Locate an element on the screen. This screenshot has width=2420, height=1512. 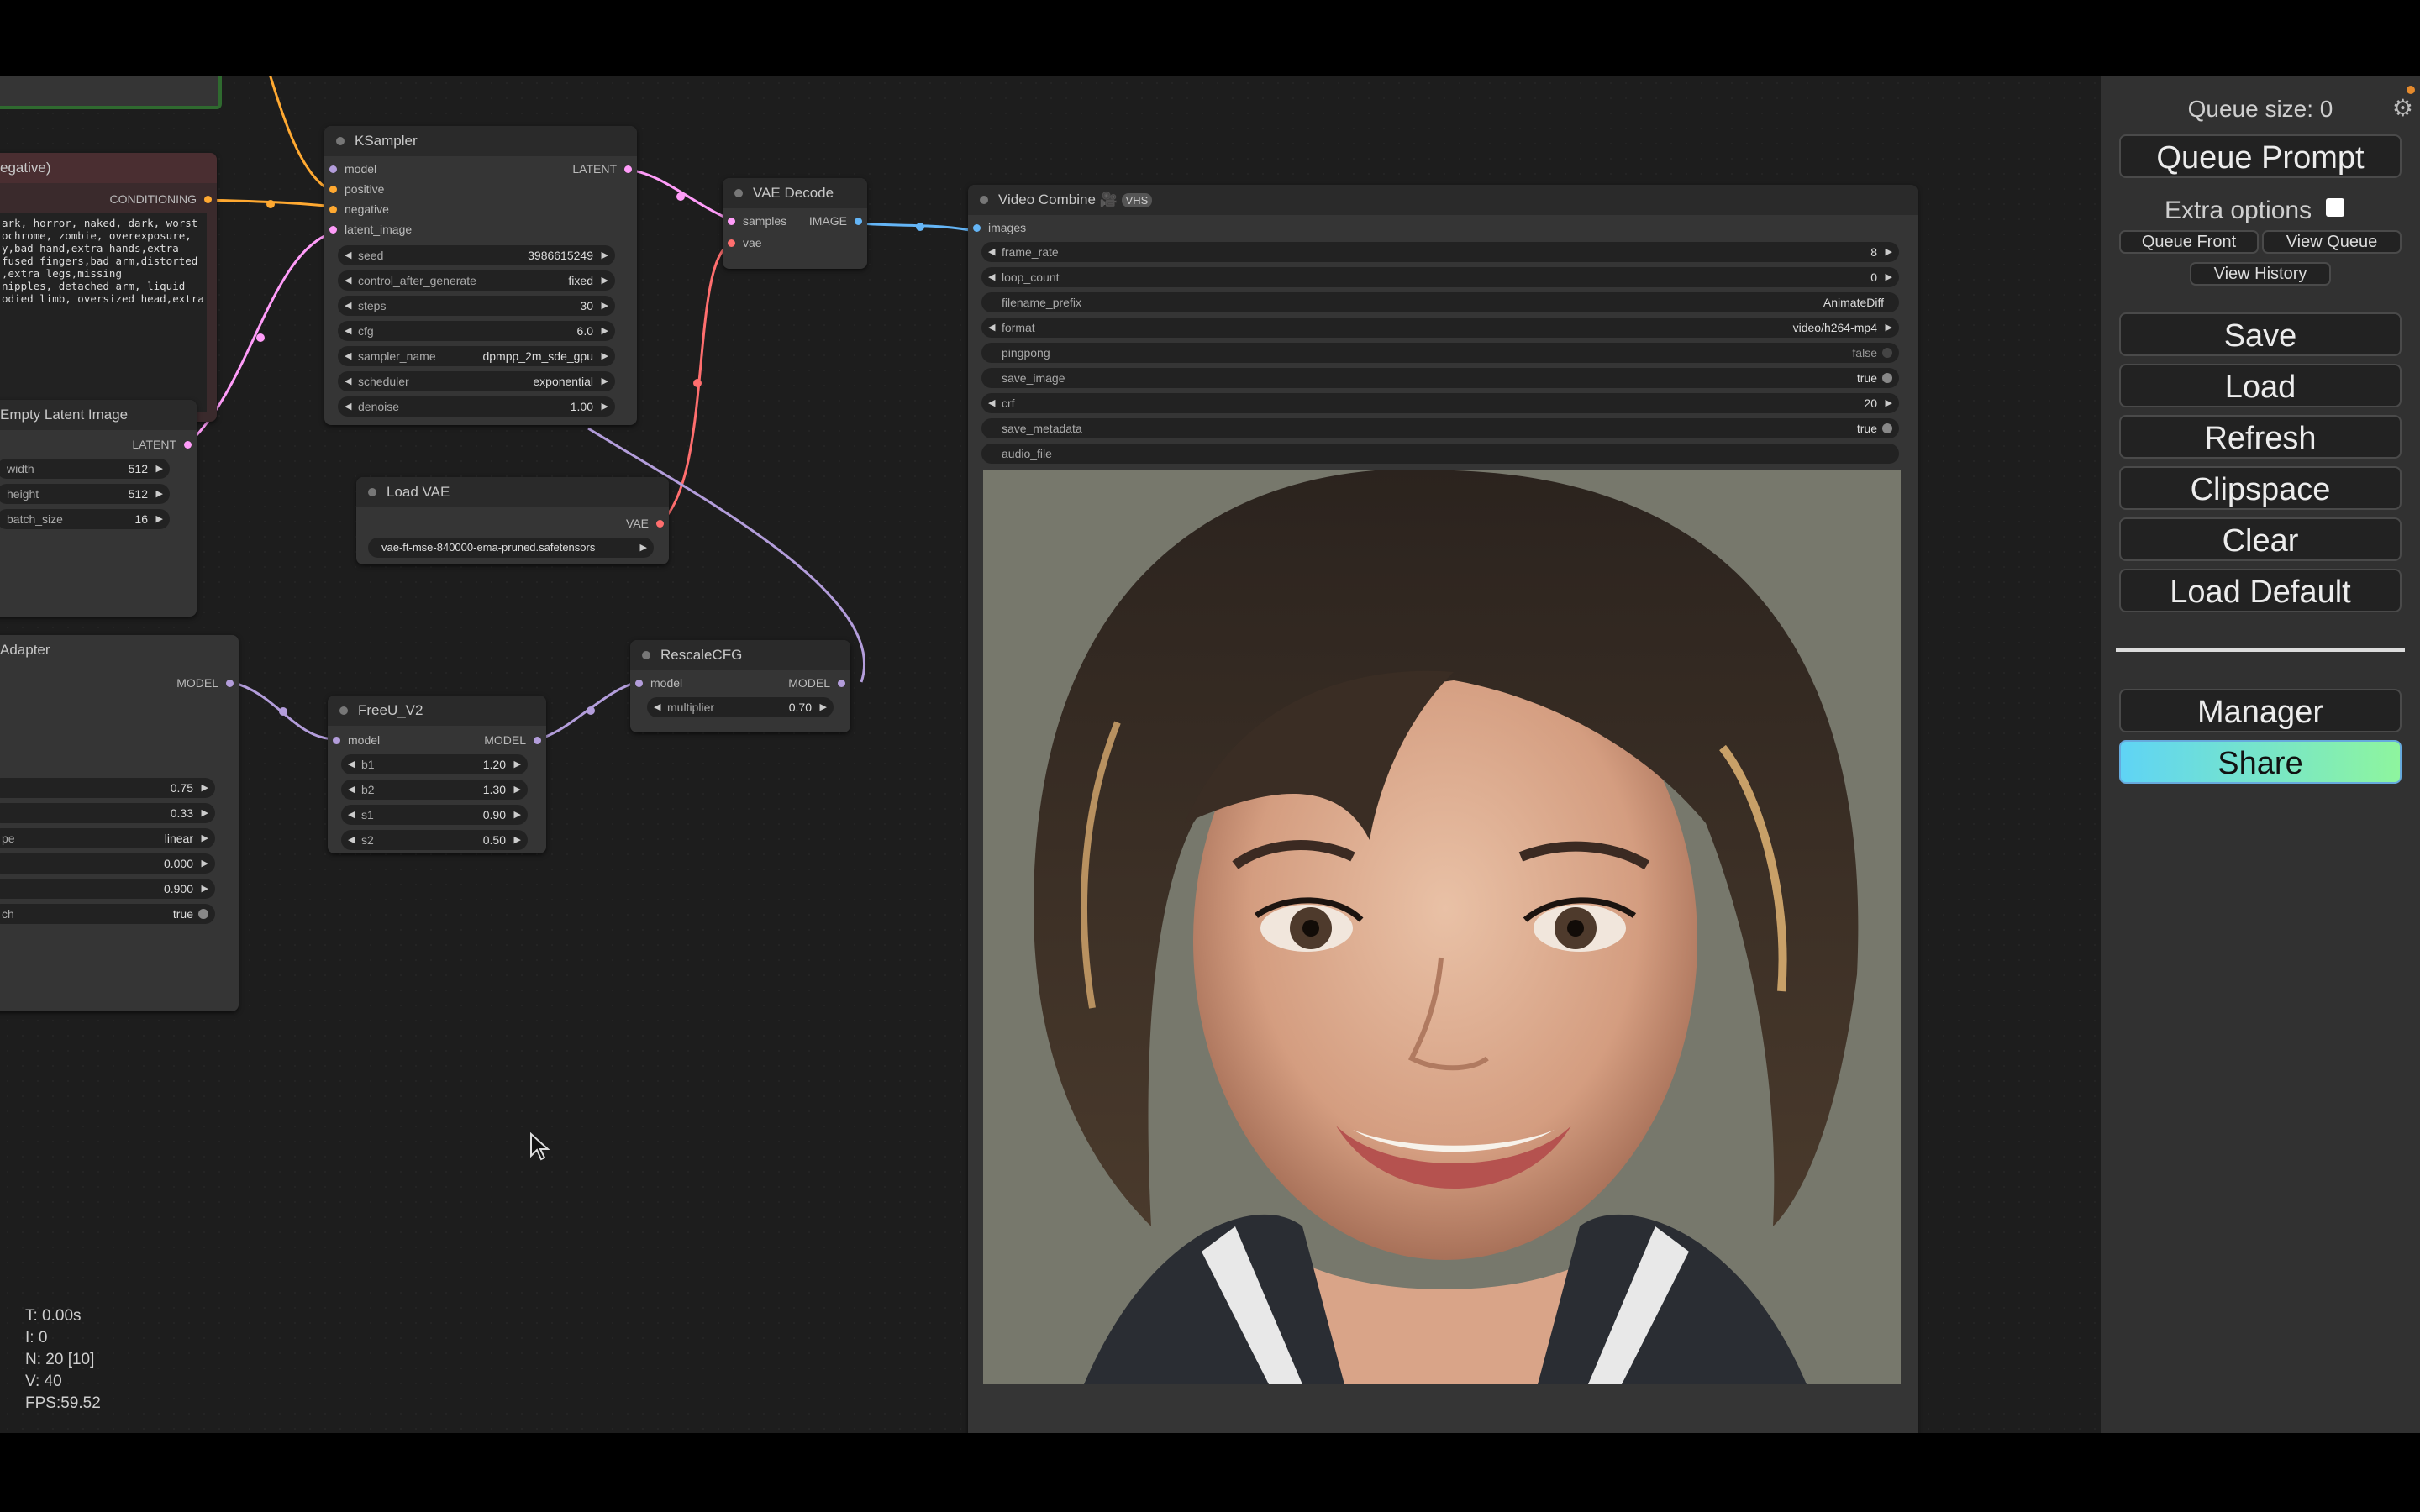
widget-format: ◀ format video/h264-mp4 ▶ is located at coordinates (1440, 328).